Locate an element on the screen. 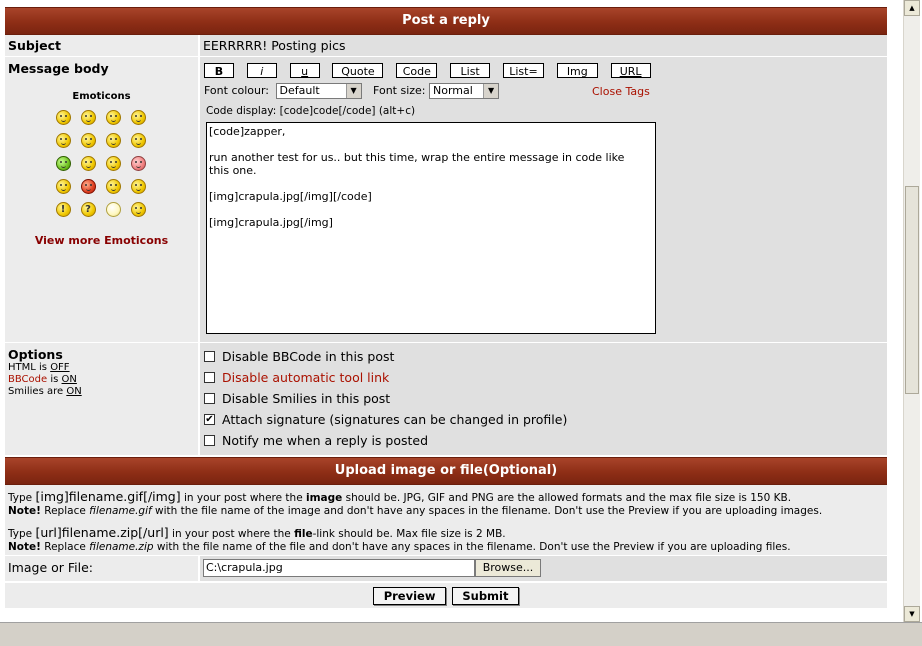  smiley-confused-icon is located at coordinates (88, 140).